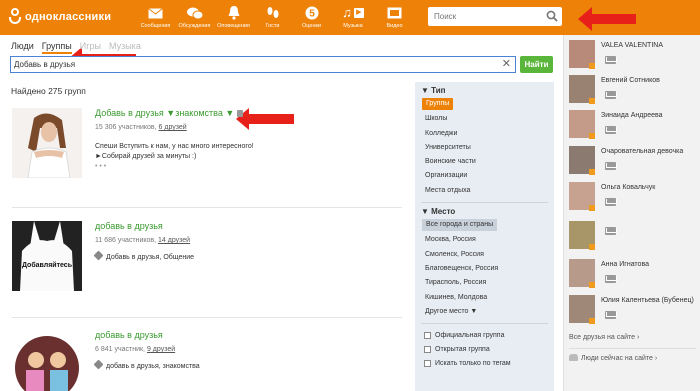 The height and width of the screenshot is (391, 700). I want to click on filter-place-item: Москва, Россия, so click(484, 240).